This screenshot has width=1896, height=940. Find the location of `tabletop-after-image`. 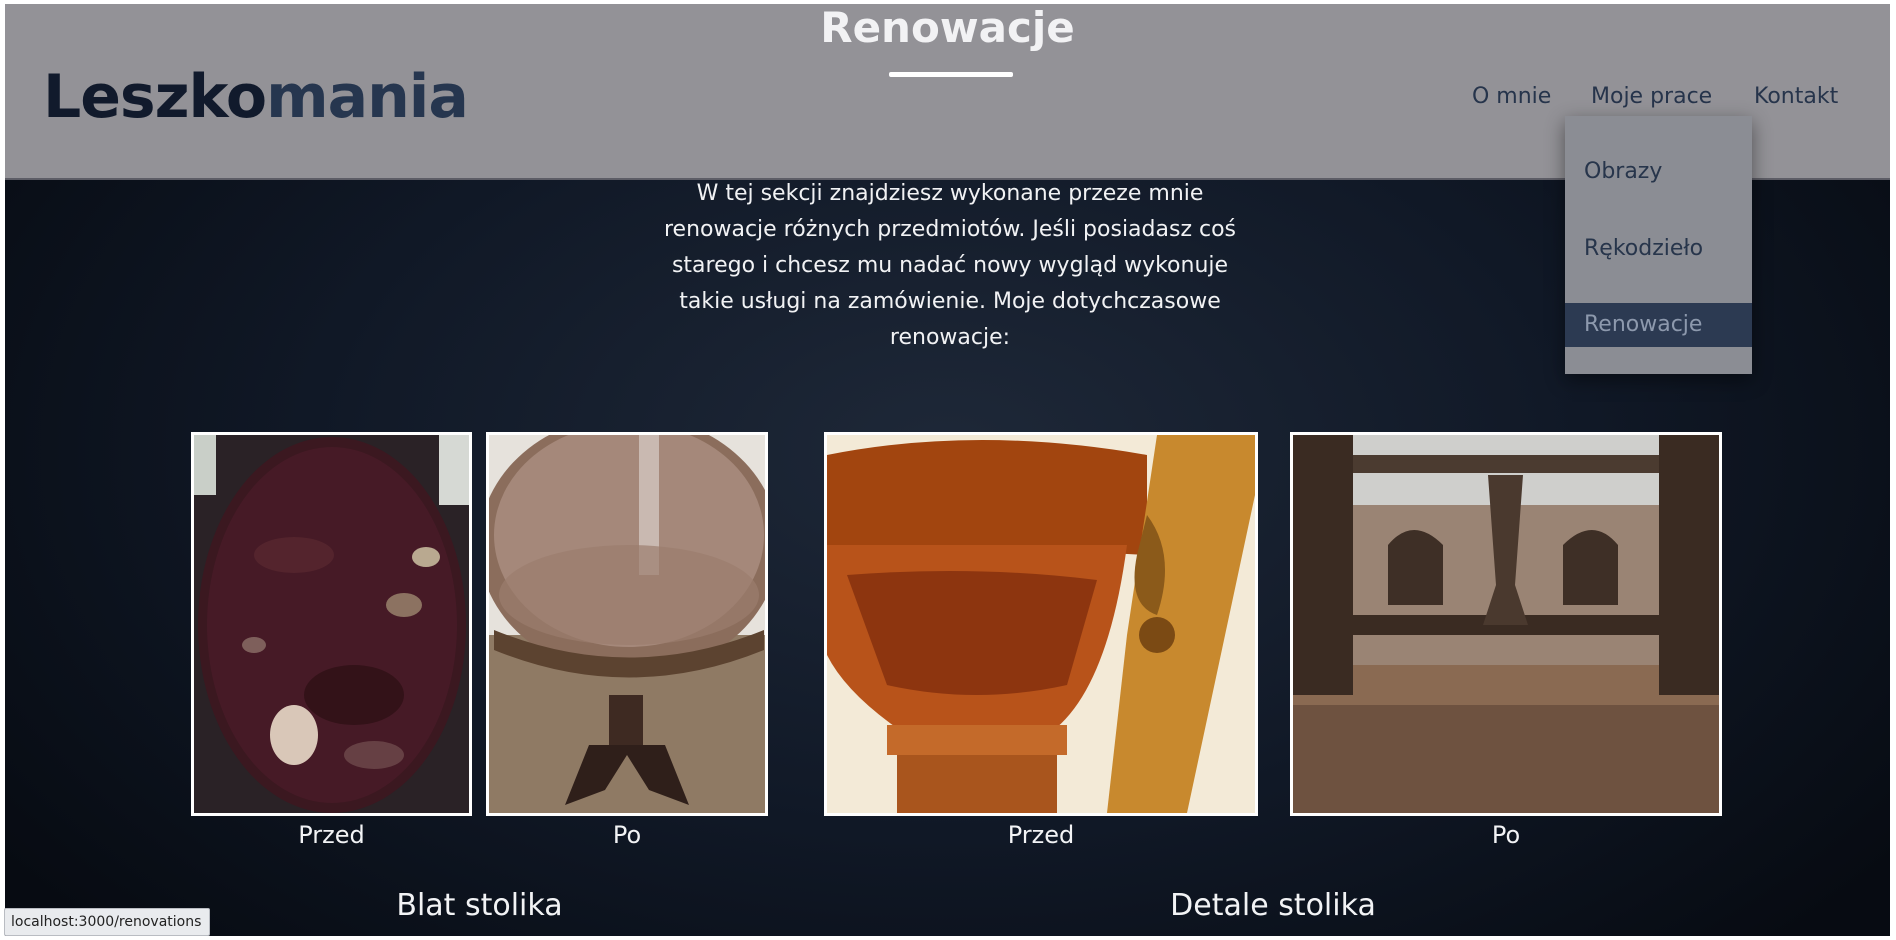

tabletop-after-image is located at coordinates (627, 624).